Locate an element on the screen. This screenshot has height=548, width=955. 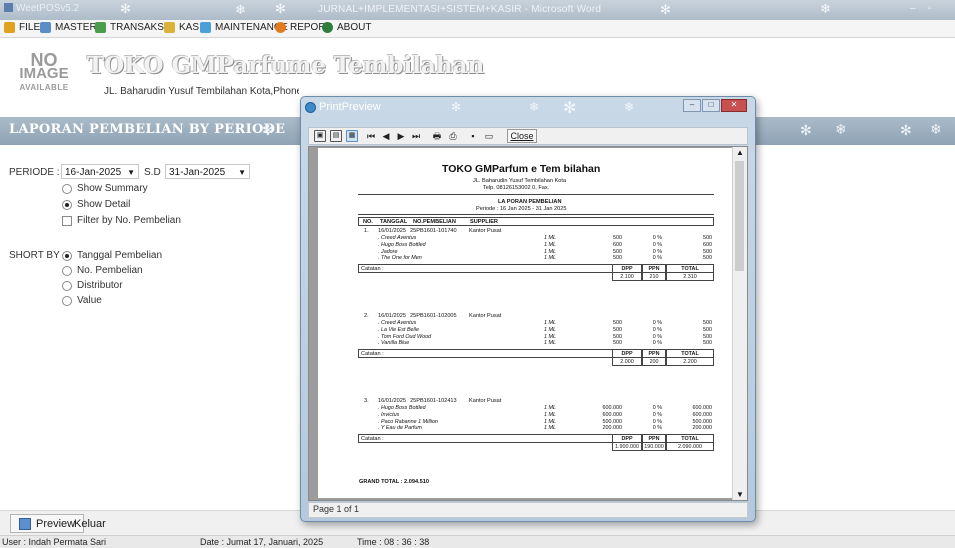
first-page-icon: ⏮ is located at coordinates (371, 136).